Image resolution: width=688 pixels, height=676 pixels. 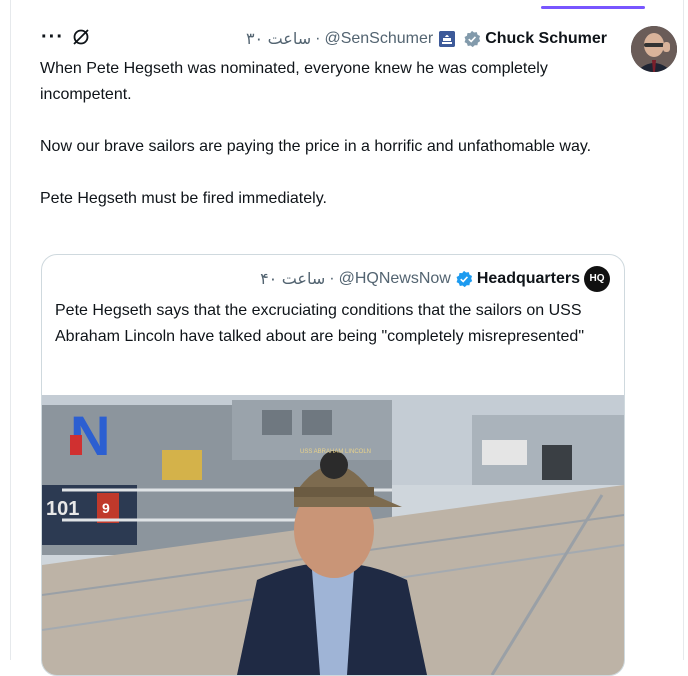 I want to click on post-header: ۳۰ ساعت · @SenSchumer Chuck Schumer, so click(x=426, y=39).